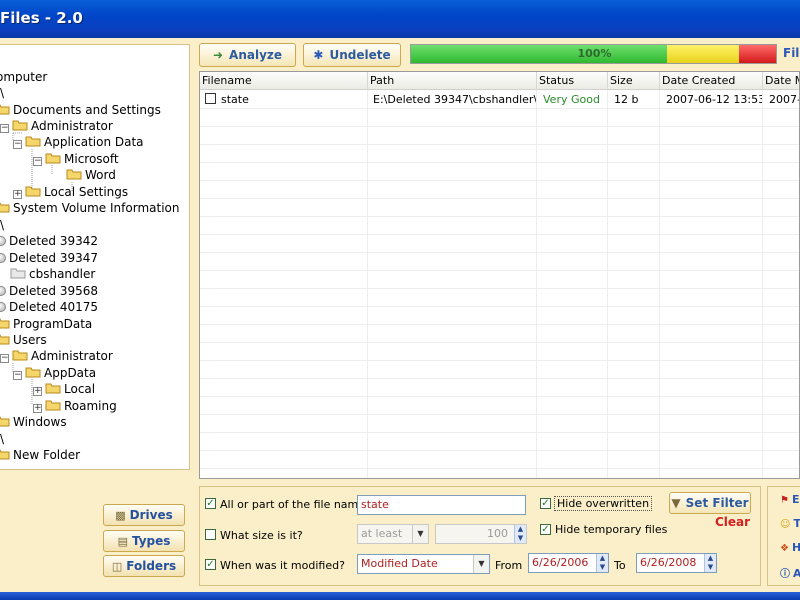 This screenshot has width=800, height=600. I want to click on tree-item-label: Administrator, so click(72, 126).